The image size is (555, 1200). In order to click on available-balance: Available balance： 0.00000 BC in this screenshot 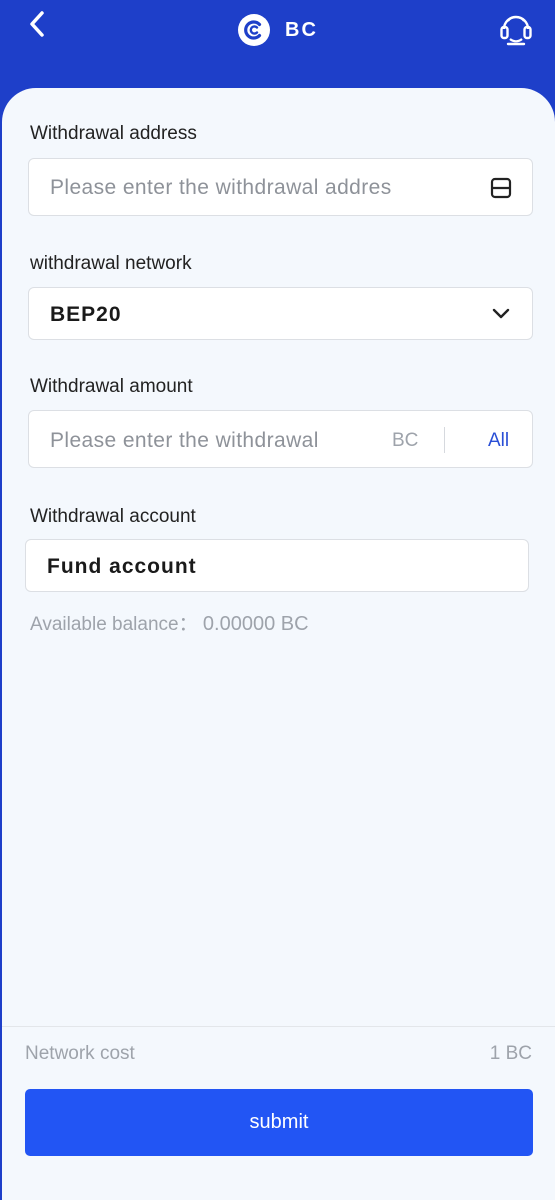, I will do `click(169, 622)`.